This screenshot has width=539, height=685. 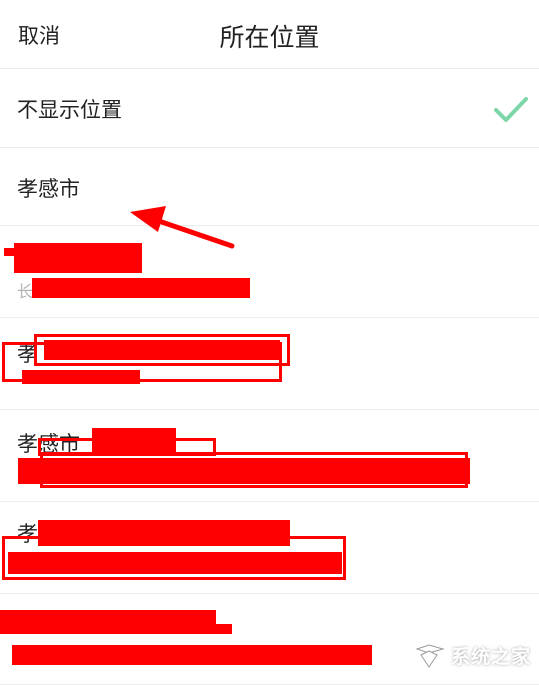 I want to click on arrow-icon, so click(x=182, y=227).